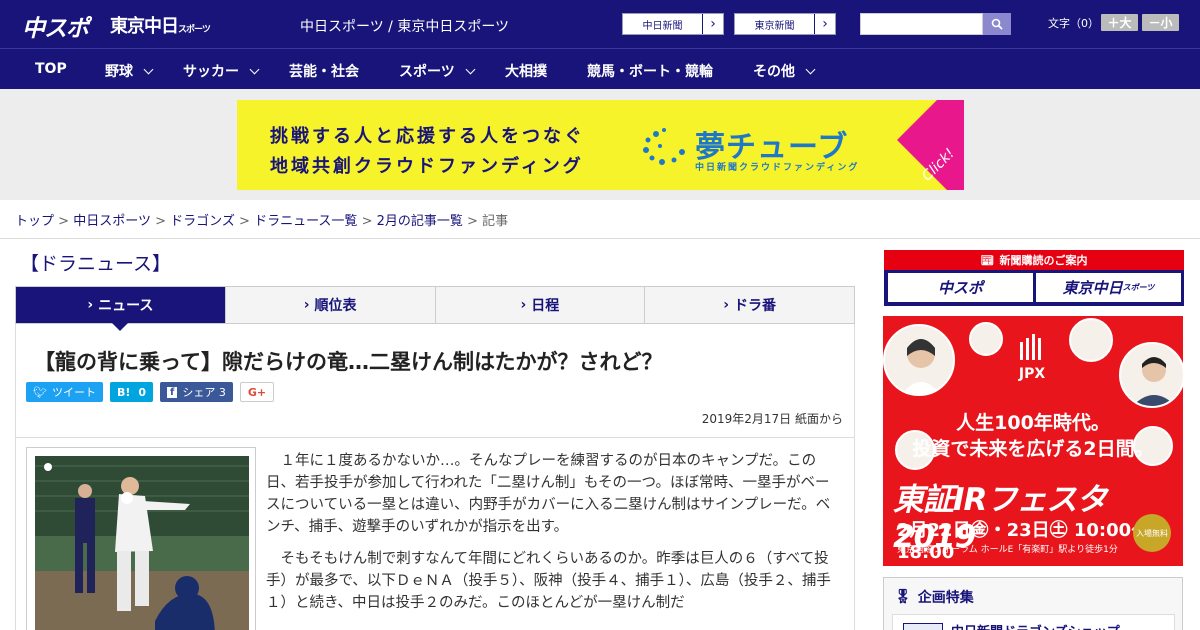  Describe the element at coordinates (405, 27) in the screenshot. I see `site-name: 中日スポーツ / 東京中日スポーツ` at that location.